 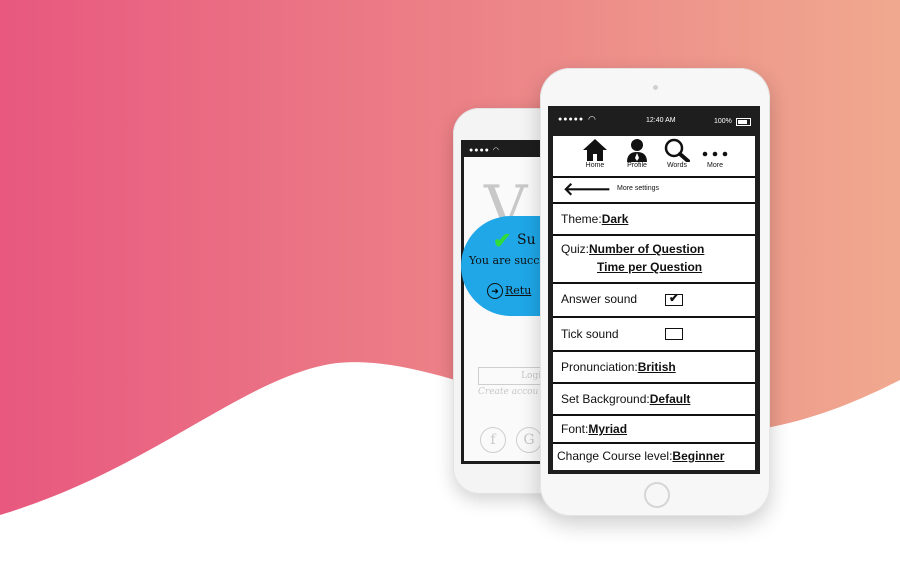 I want to click on theme-label: Theme:, so click(x=581, y=219).